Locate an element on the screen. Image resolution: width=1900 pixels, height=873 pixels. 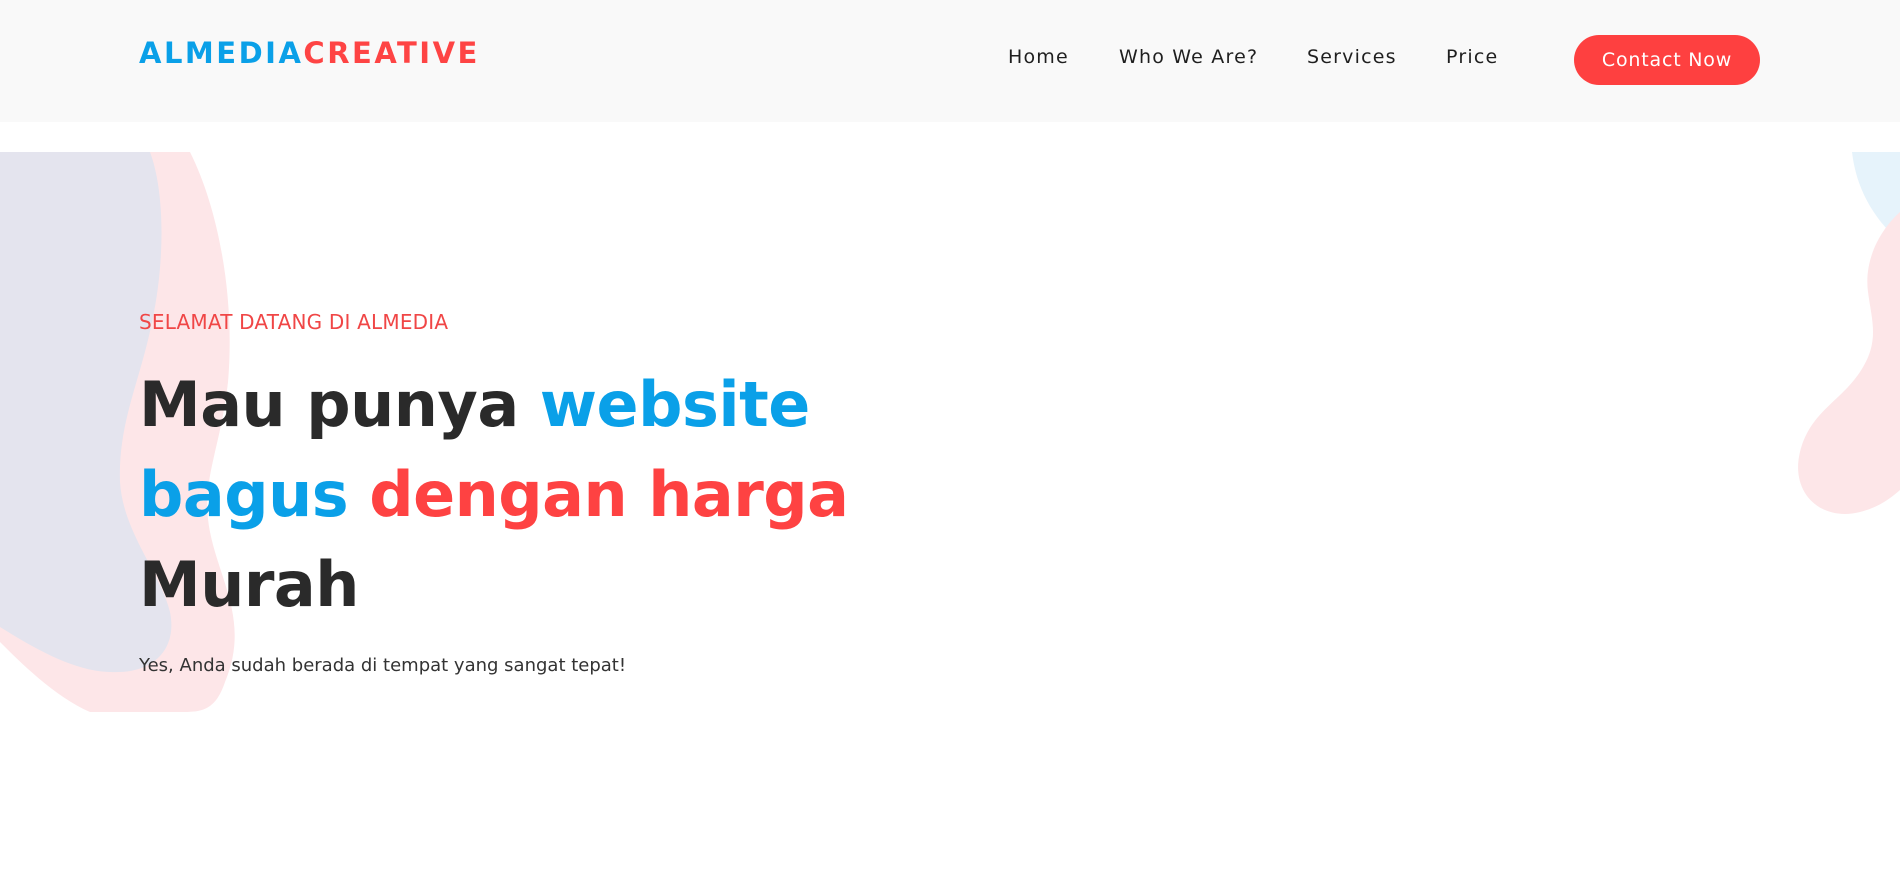
brand-logo: ALMEDIACREATIVE is located at coordinates (309, 53).